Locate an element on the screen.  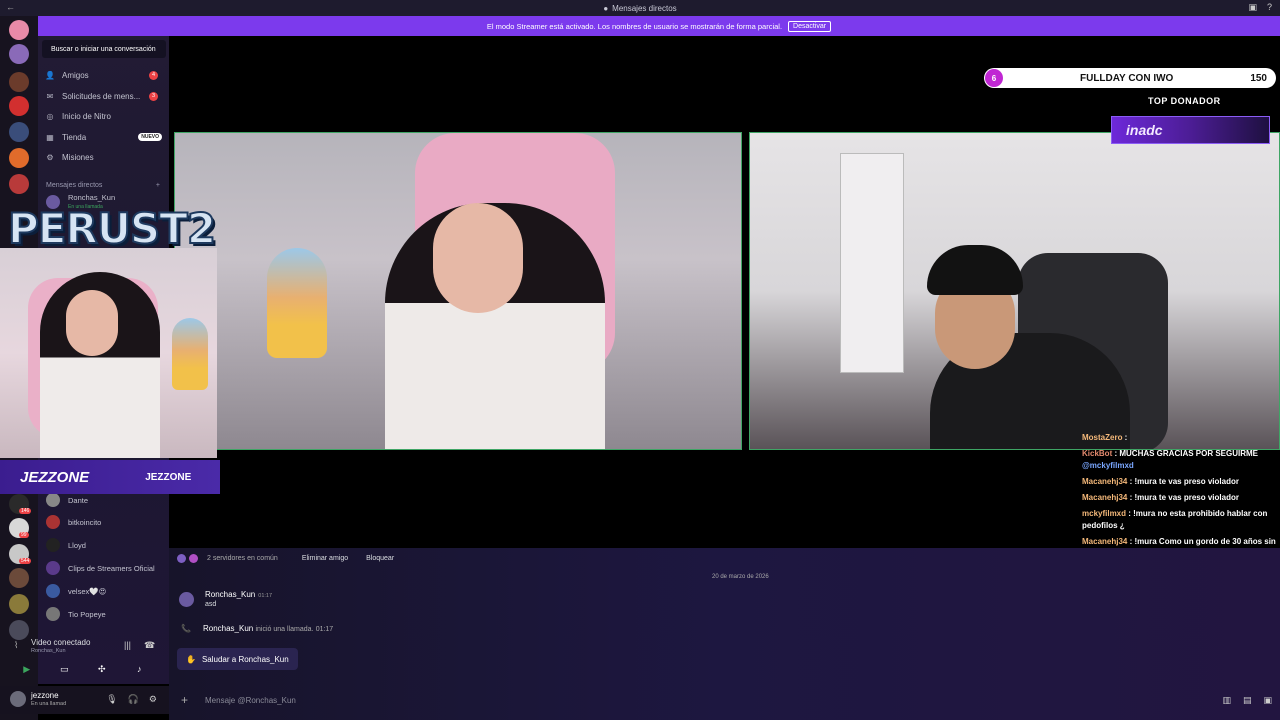
deactivate-button: Desactivar is located at coordinates (810, 26).